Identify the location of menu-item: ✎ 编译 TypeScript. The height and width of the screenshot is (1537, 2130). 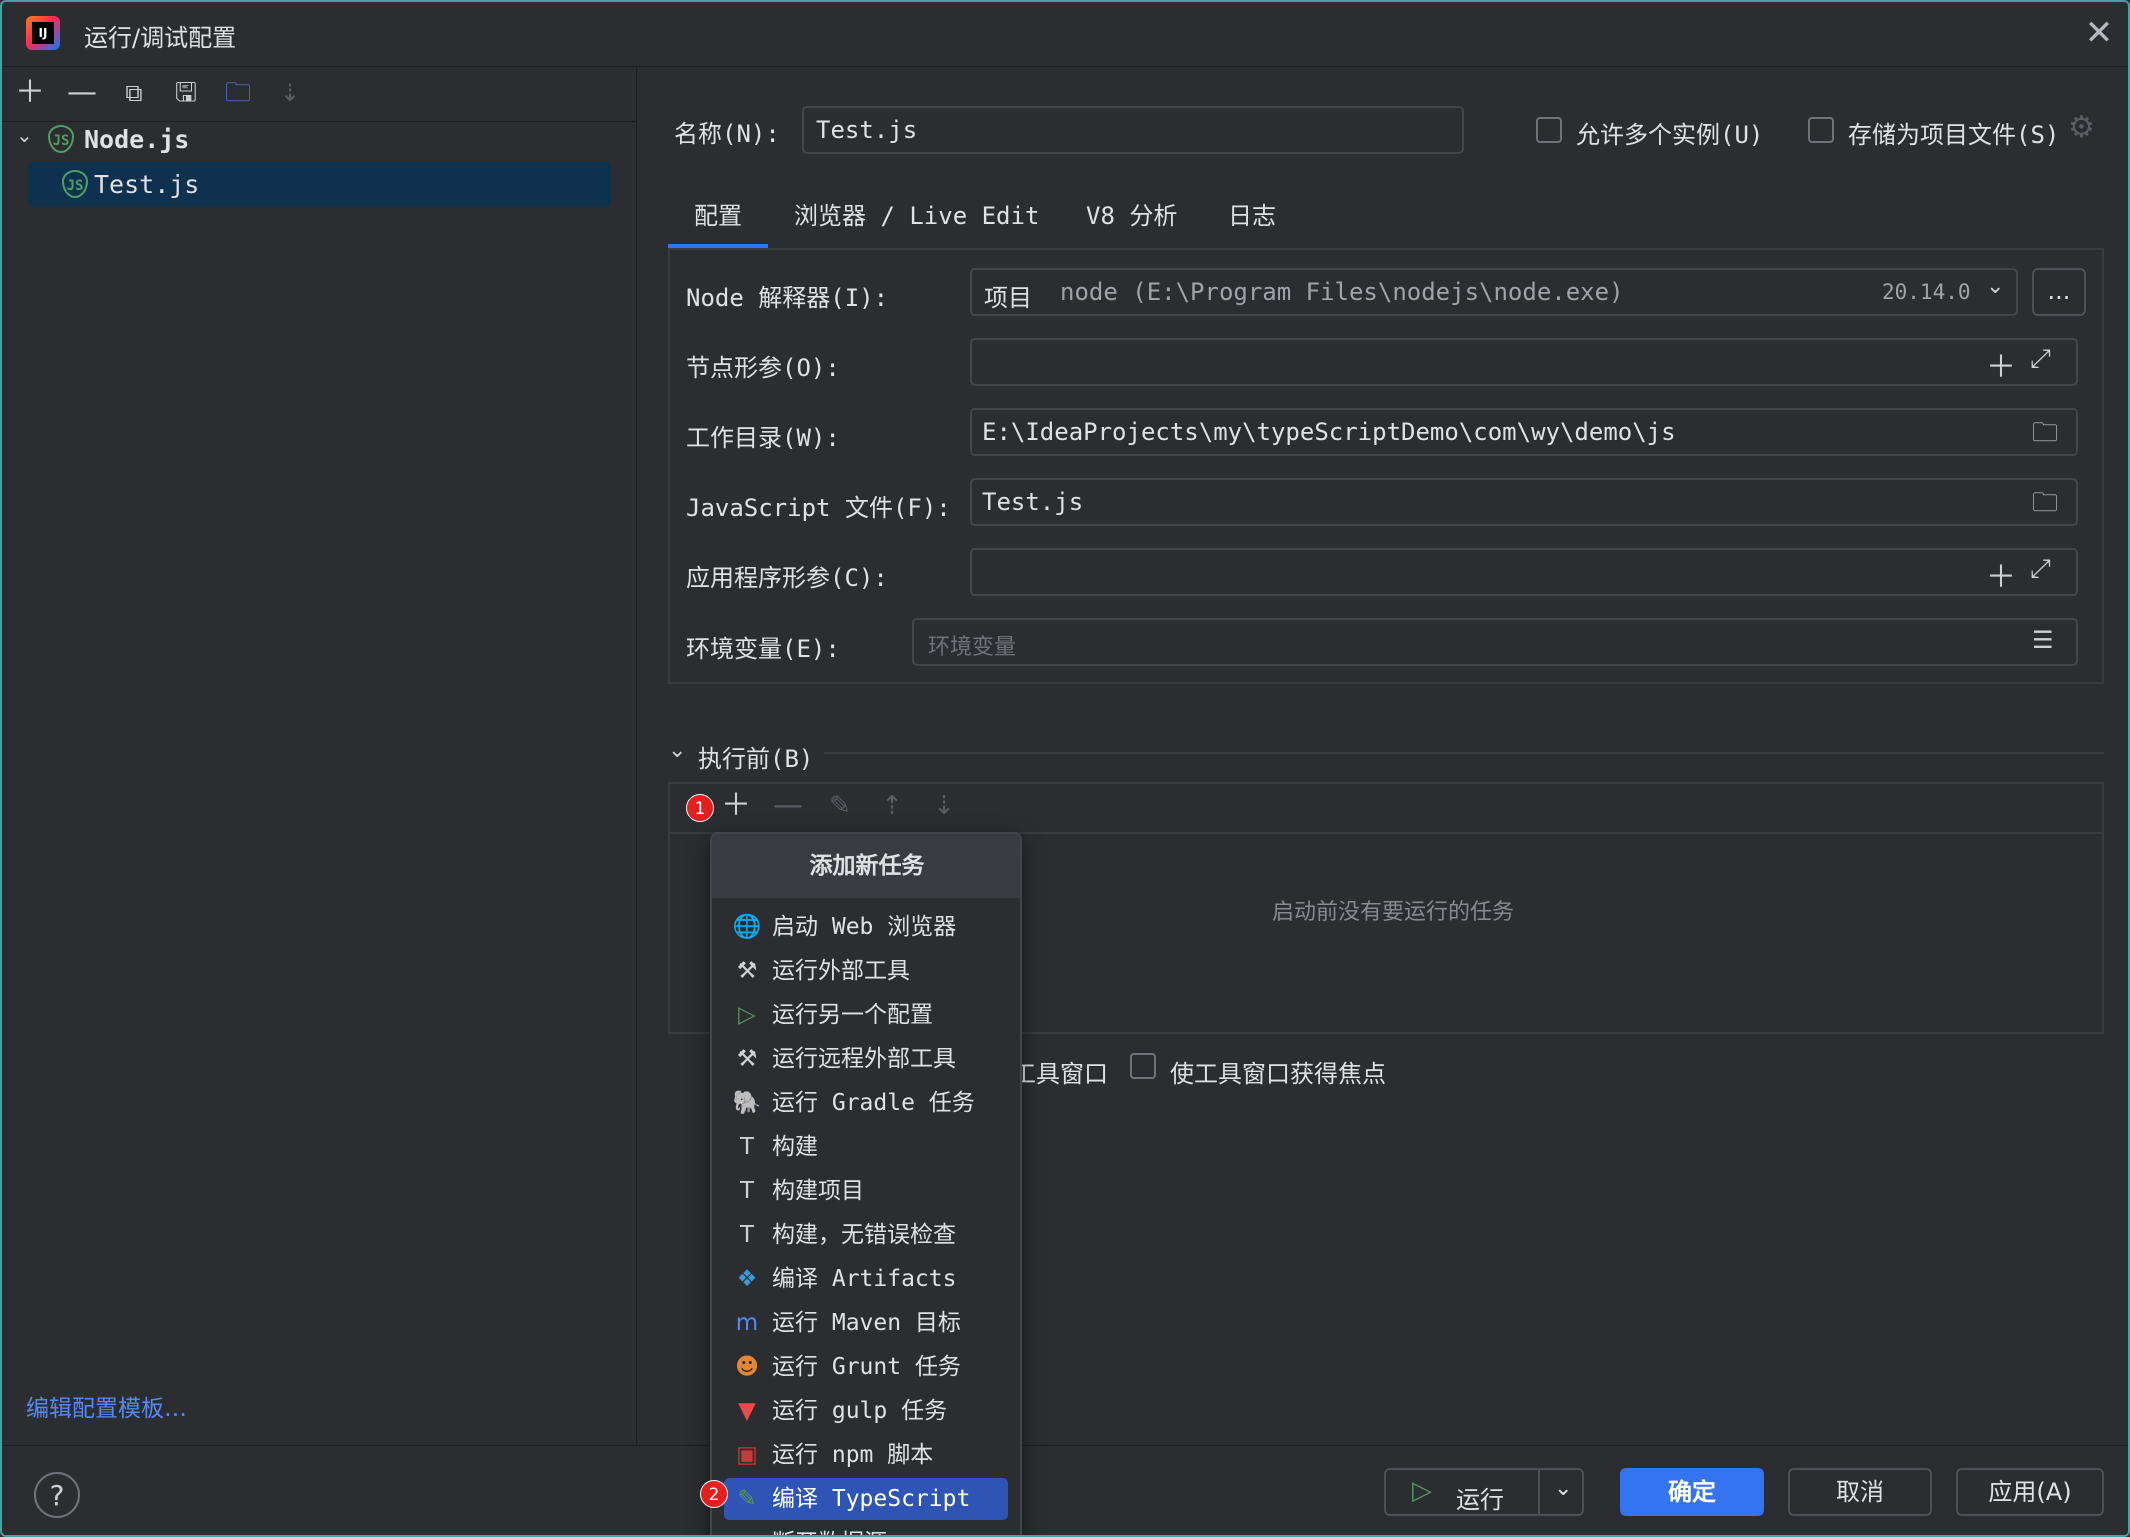
(866, 1499).